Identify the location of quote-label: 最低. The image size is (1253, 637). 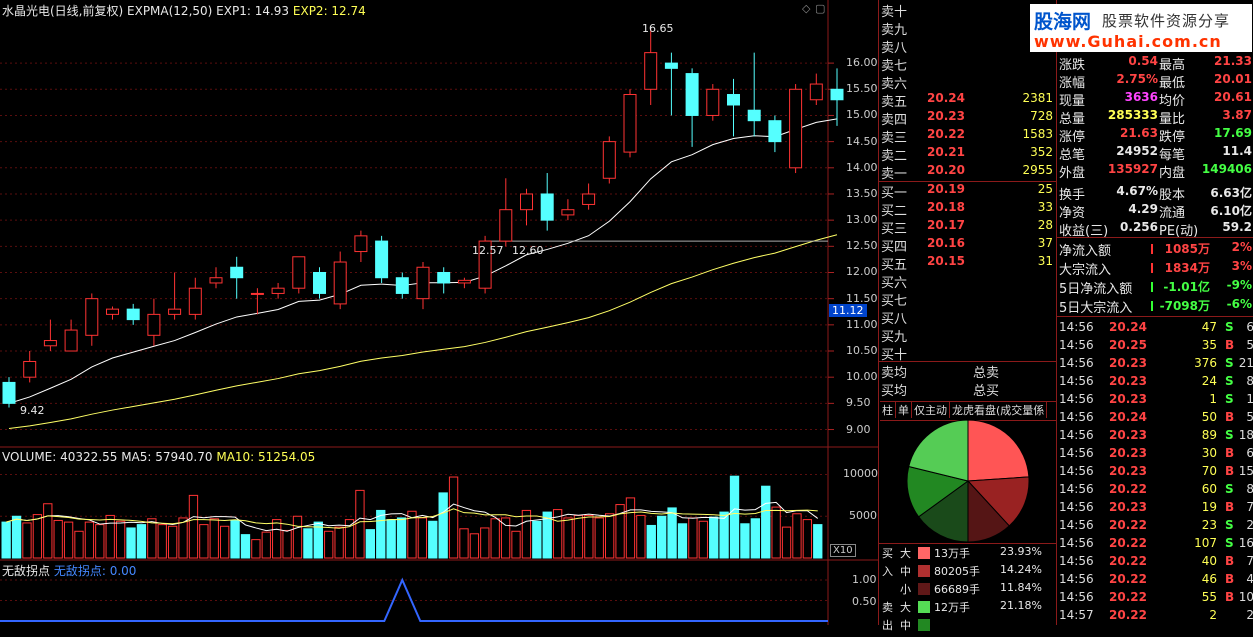
(1172, 83).